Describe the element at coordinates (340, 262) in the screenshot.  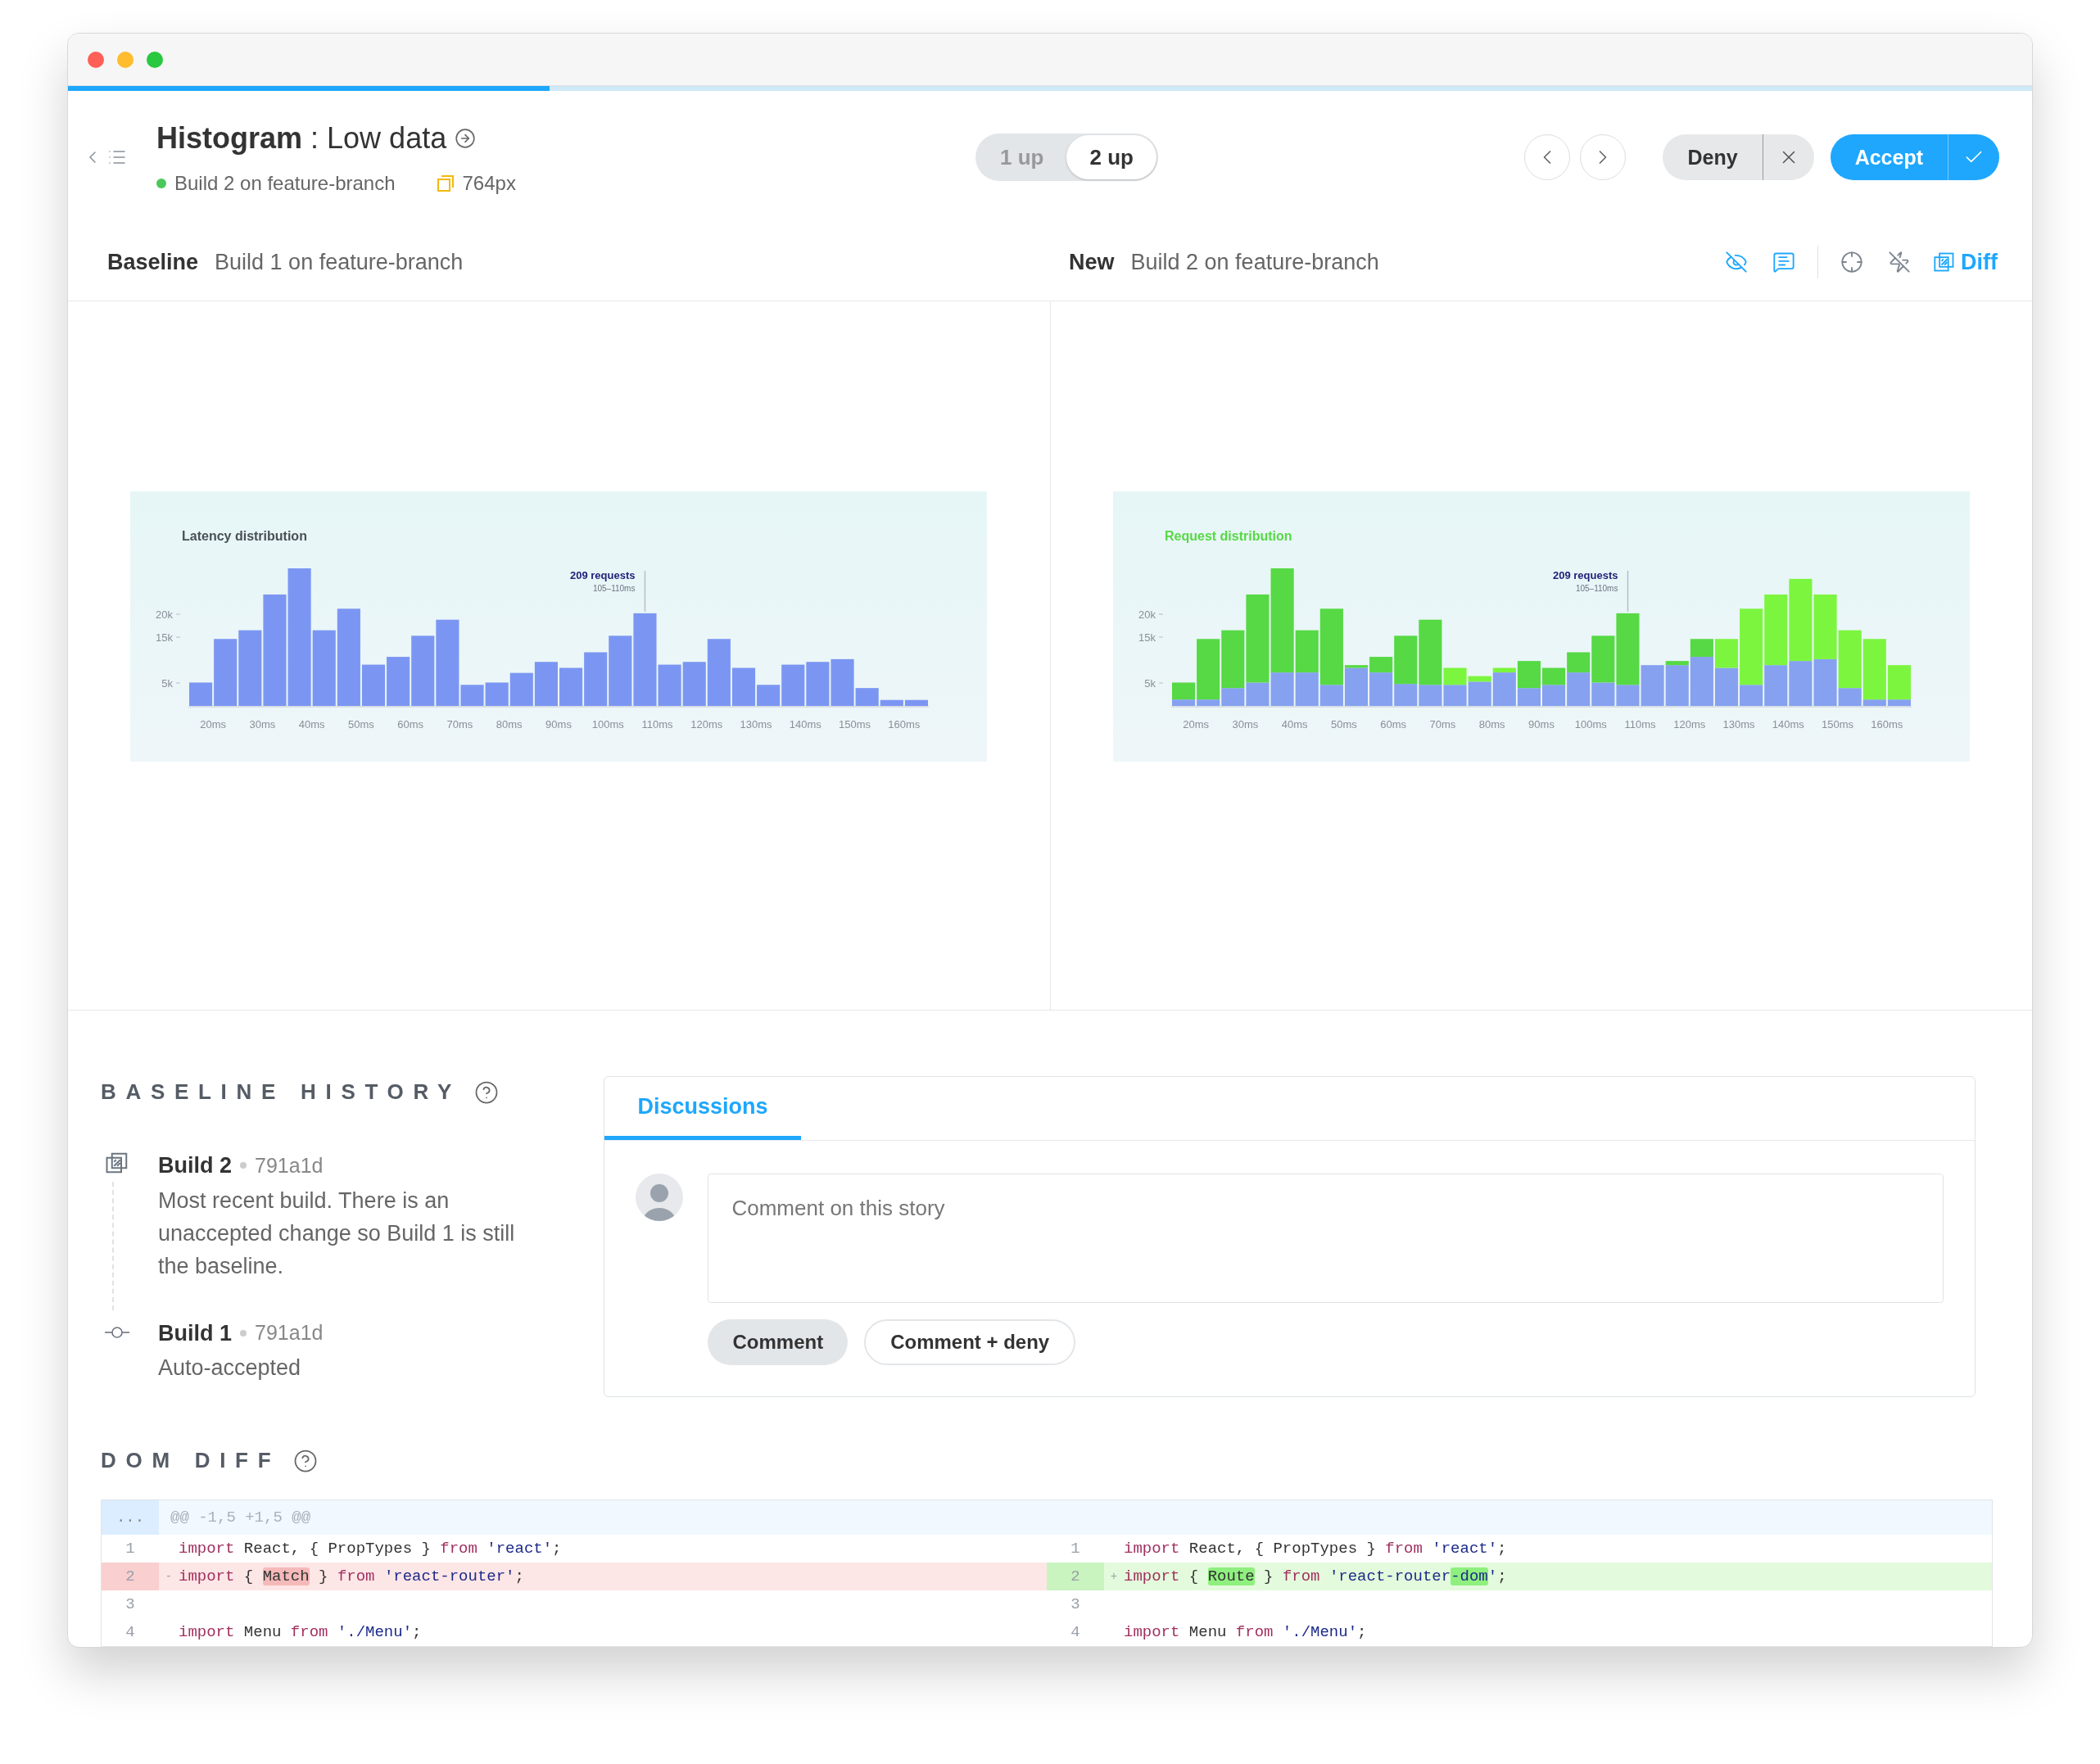
I see `panel-build: Build 1 on feature-branch` at that location.